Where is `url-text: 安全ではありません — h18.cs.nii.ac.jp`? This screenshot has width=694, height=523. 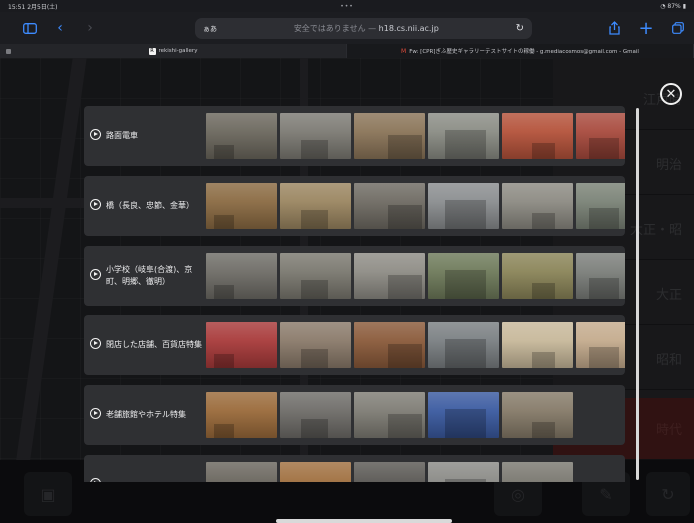 url-text: 安全ではありません — h18.cs.nii.ac.jp is located at coordinates (366, 28).